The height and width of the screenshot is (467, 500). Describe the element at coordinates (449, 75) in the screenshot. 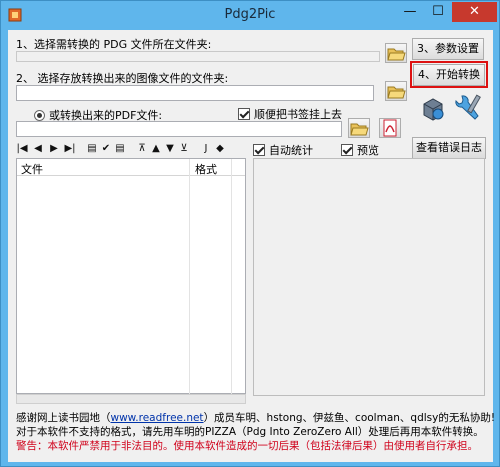

I see `start-convert-button: 4、开始转换` at that location.